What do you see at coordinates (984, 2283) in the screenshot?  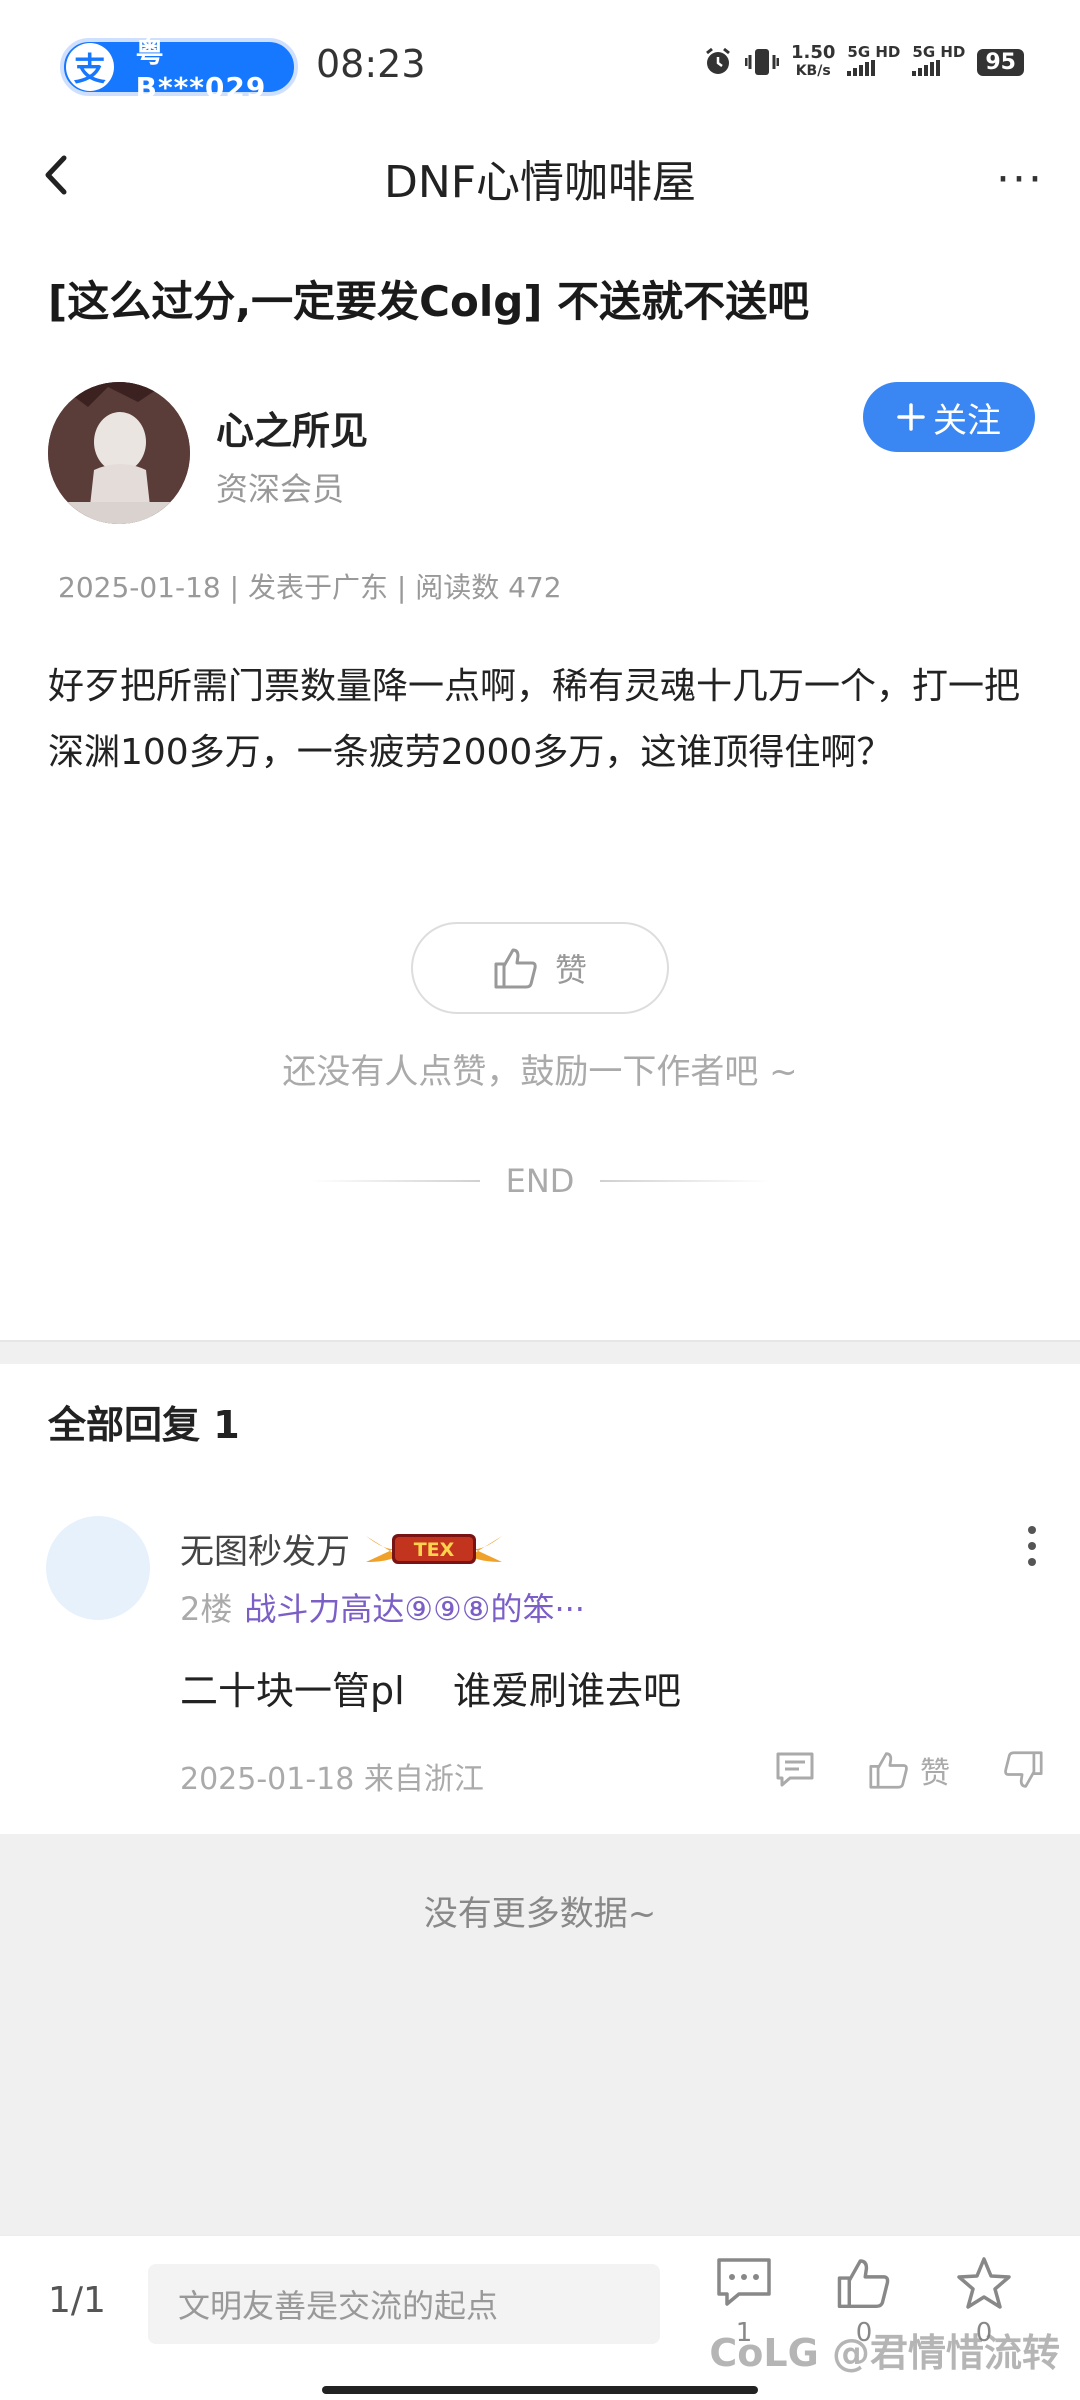 I see `star-icon` at bounding box center [984, 2283].